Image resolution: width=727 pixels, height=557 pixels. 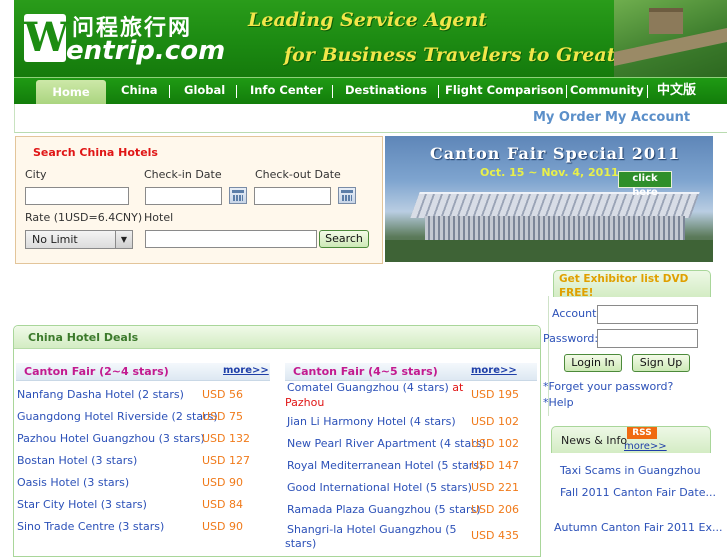 I want to click on exhibitor-dvd-link: Get Exhibitor list DVD FREE!, so click(x=634, y=286).